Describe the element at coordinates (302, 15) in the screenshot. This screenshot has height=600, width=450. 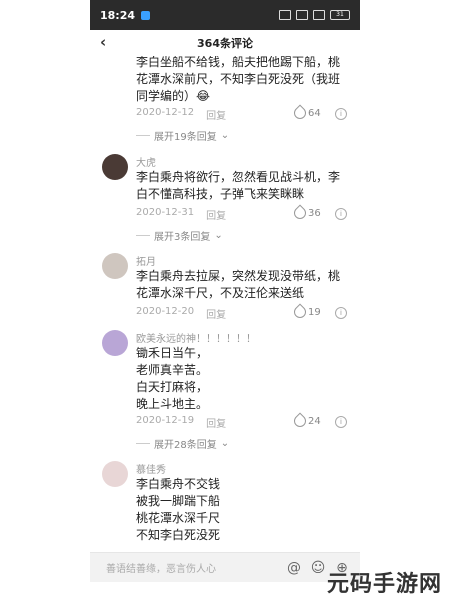
I see `wifi-icon` at that location.